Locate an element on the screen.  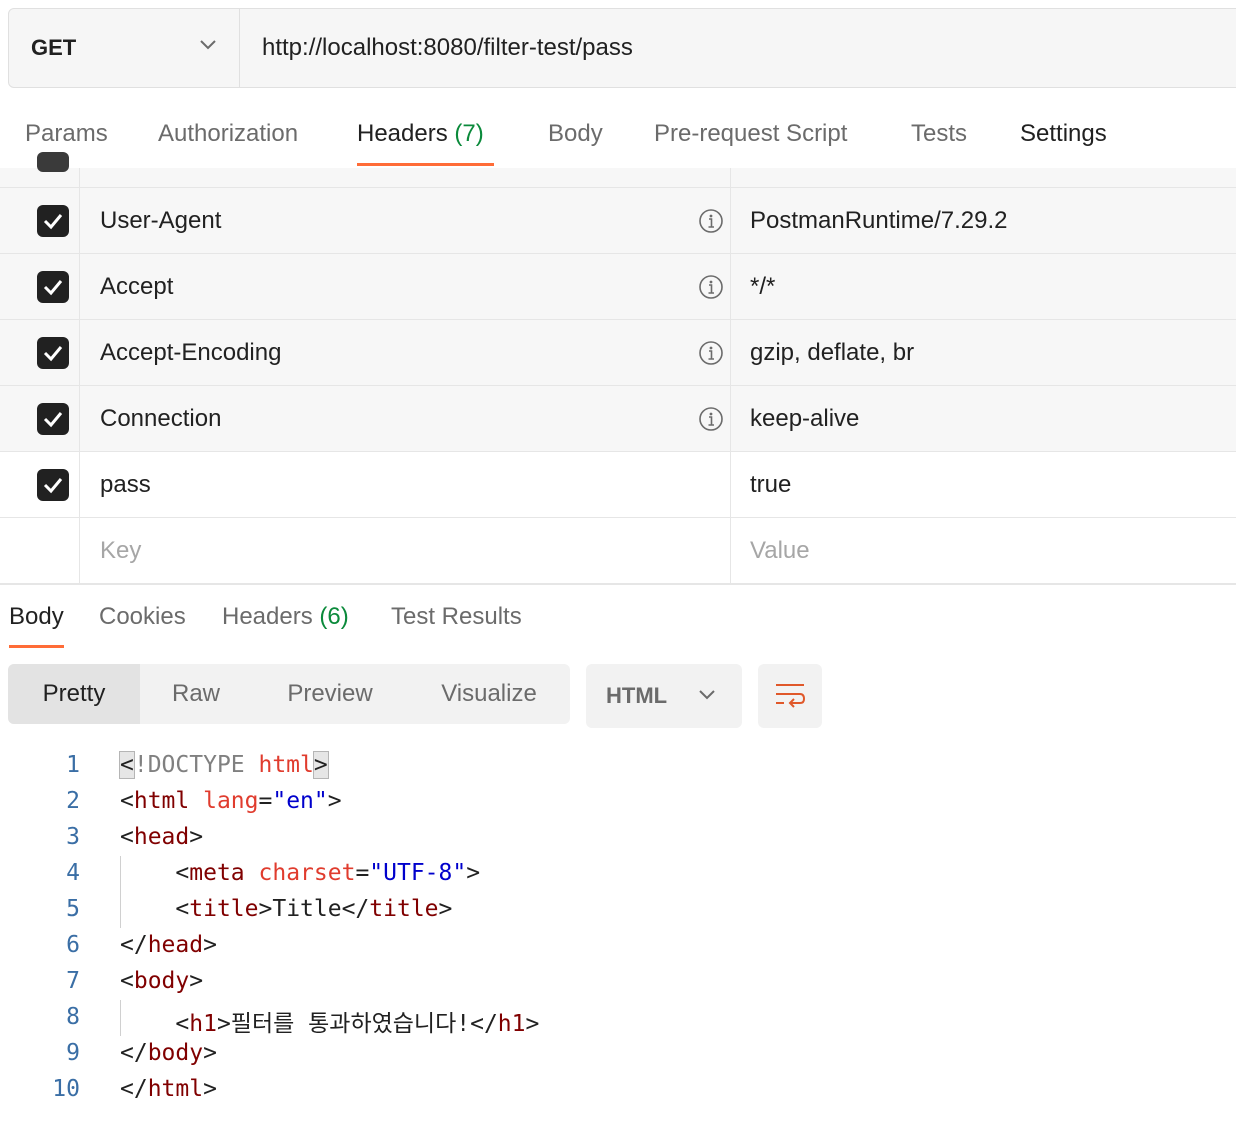
checkbox is located at coordinates (53, 162).